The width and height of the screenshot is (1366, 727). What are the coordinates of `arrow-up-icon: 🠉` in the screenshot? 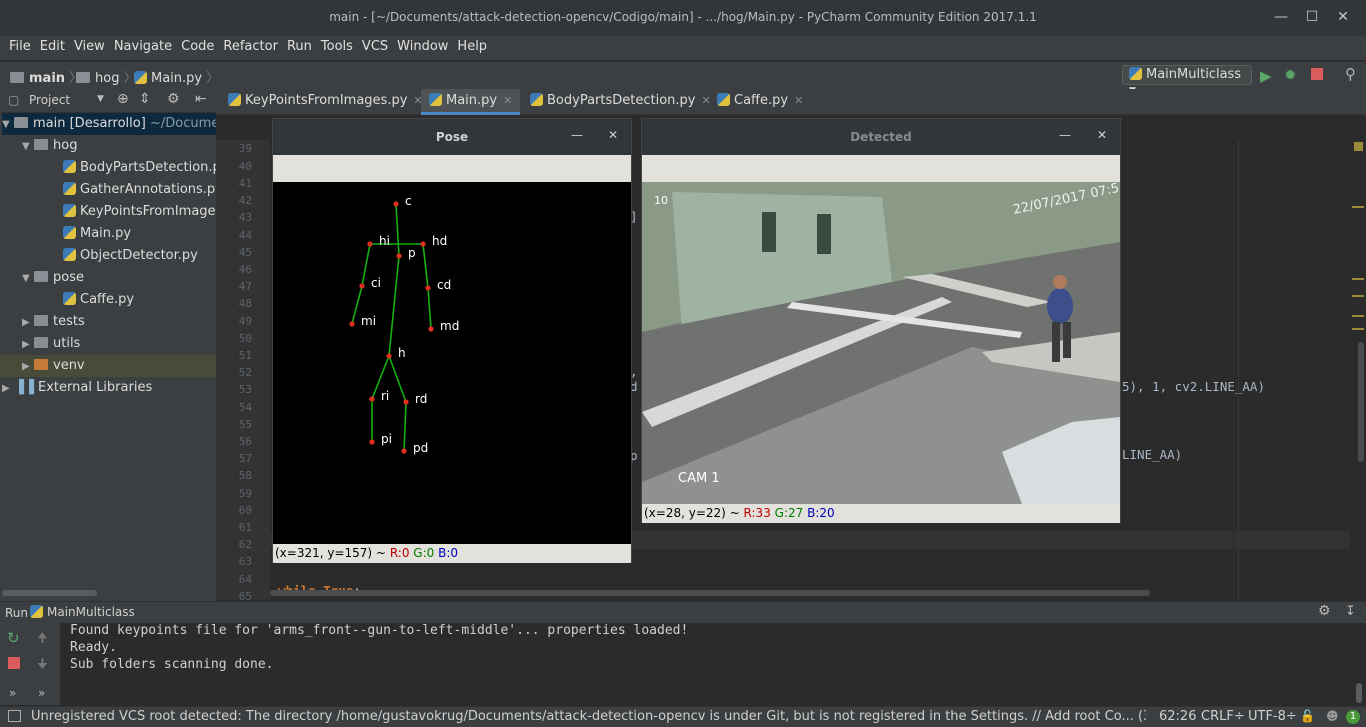 It's located at (42, 640).